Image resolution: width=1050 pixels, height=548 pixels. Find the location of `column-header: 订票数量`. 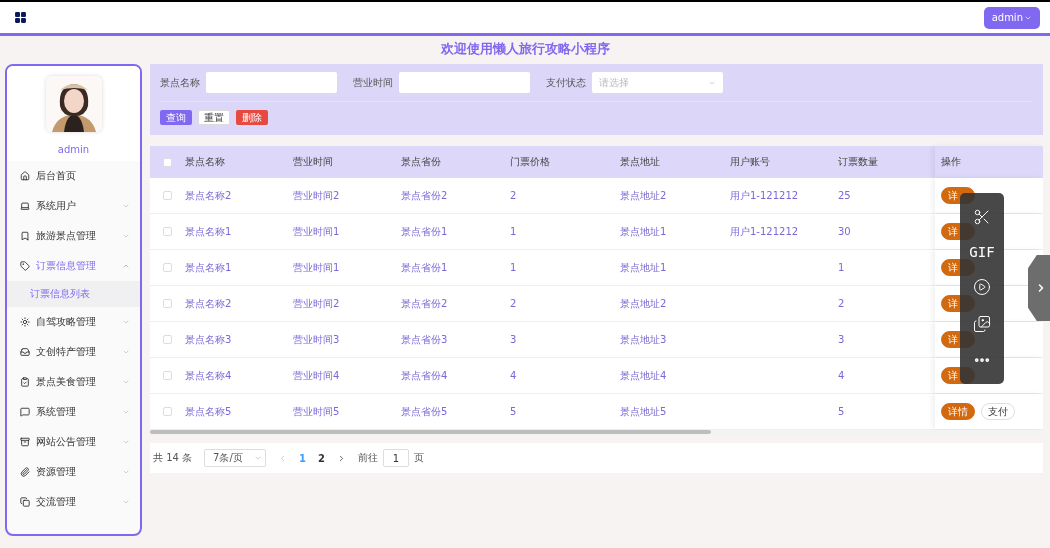

column-header: 订票数量 is located at coordinates (858, 162).